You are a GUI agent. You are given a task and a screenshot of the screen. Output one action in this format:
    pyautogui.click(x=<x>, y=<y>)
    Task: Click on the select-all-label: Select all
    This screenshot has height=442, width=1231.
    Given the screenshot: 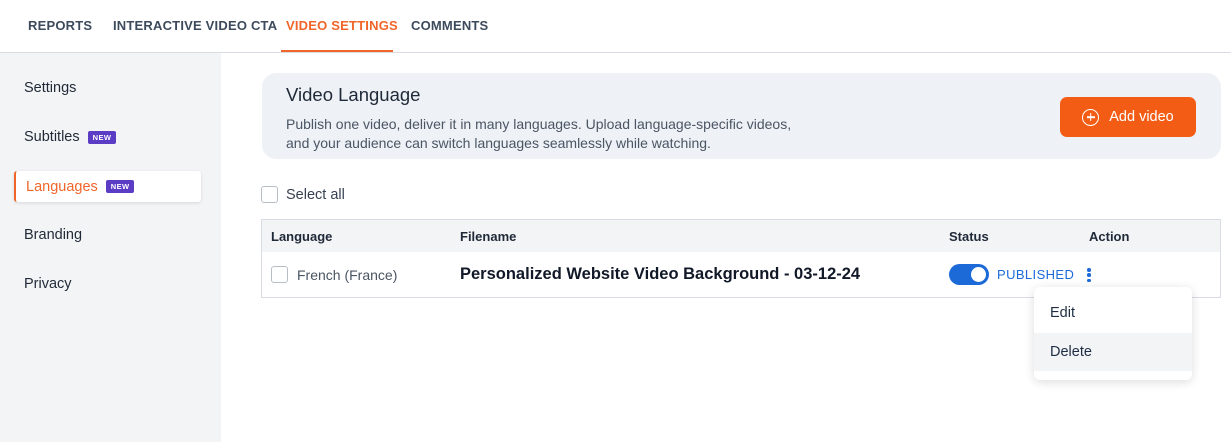 What is the action you would take?
    pyautogui.click(x=315, y=194)
    